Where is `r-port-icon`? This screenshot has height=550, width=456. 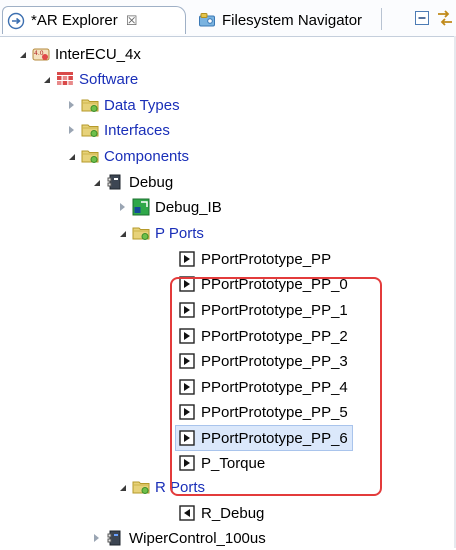 r-port-icon is located at coordinates (187, 513).